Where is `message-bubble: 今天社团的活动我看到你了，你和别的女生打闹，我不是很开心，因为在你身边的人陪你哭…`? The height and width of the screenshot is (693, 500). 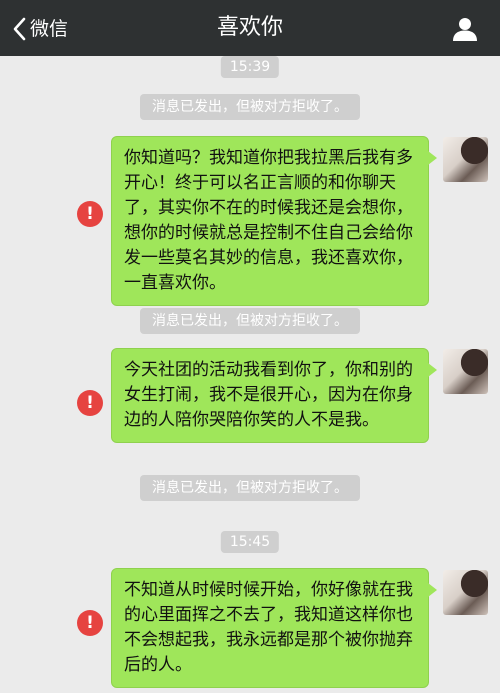 message-bubble: 今天社团的活动我看到你了，你和别的女生打闹，我不是很开心，因为在你身边的人陪你哭… is located at coordinates (274, 395).